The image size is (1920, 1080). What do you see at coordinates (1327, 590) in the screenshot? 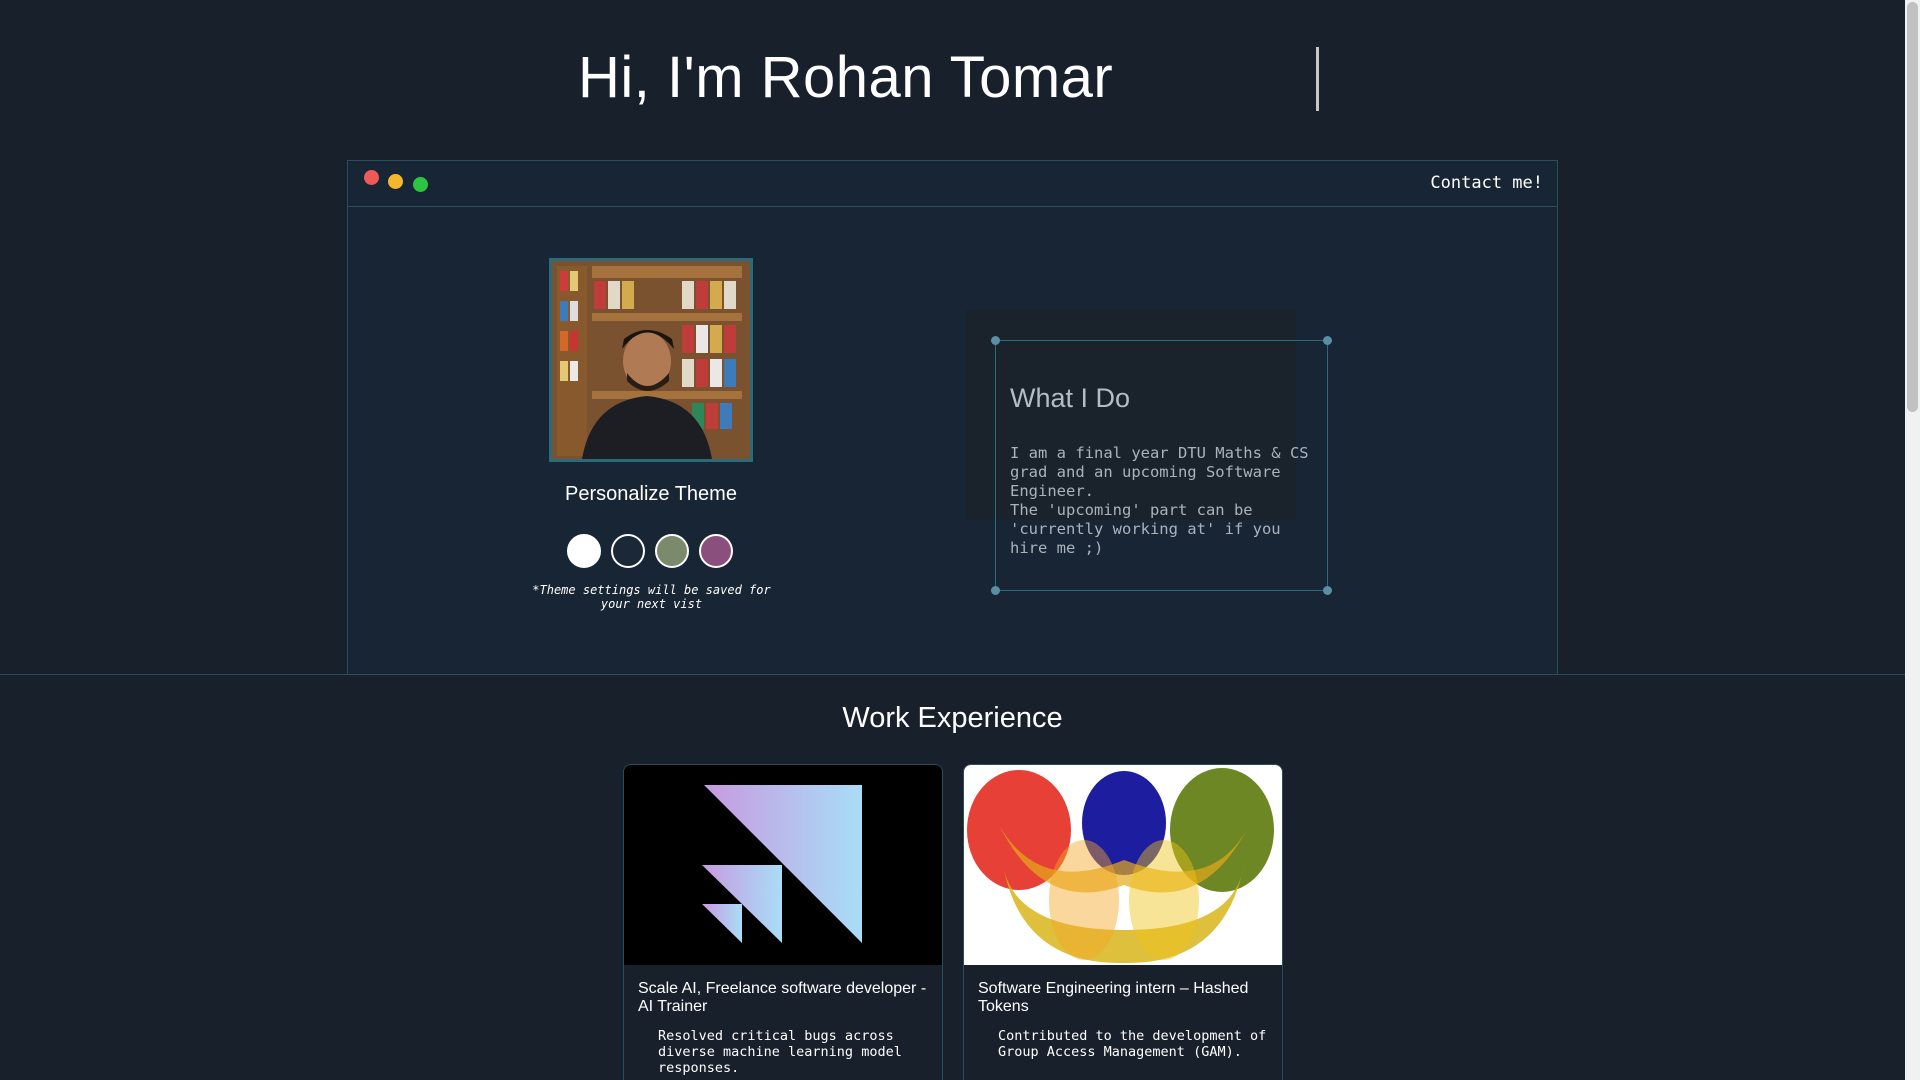
I see `resize-handle-bottom-right-icon` at bounding box center [1327, 590].